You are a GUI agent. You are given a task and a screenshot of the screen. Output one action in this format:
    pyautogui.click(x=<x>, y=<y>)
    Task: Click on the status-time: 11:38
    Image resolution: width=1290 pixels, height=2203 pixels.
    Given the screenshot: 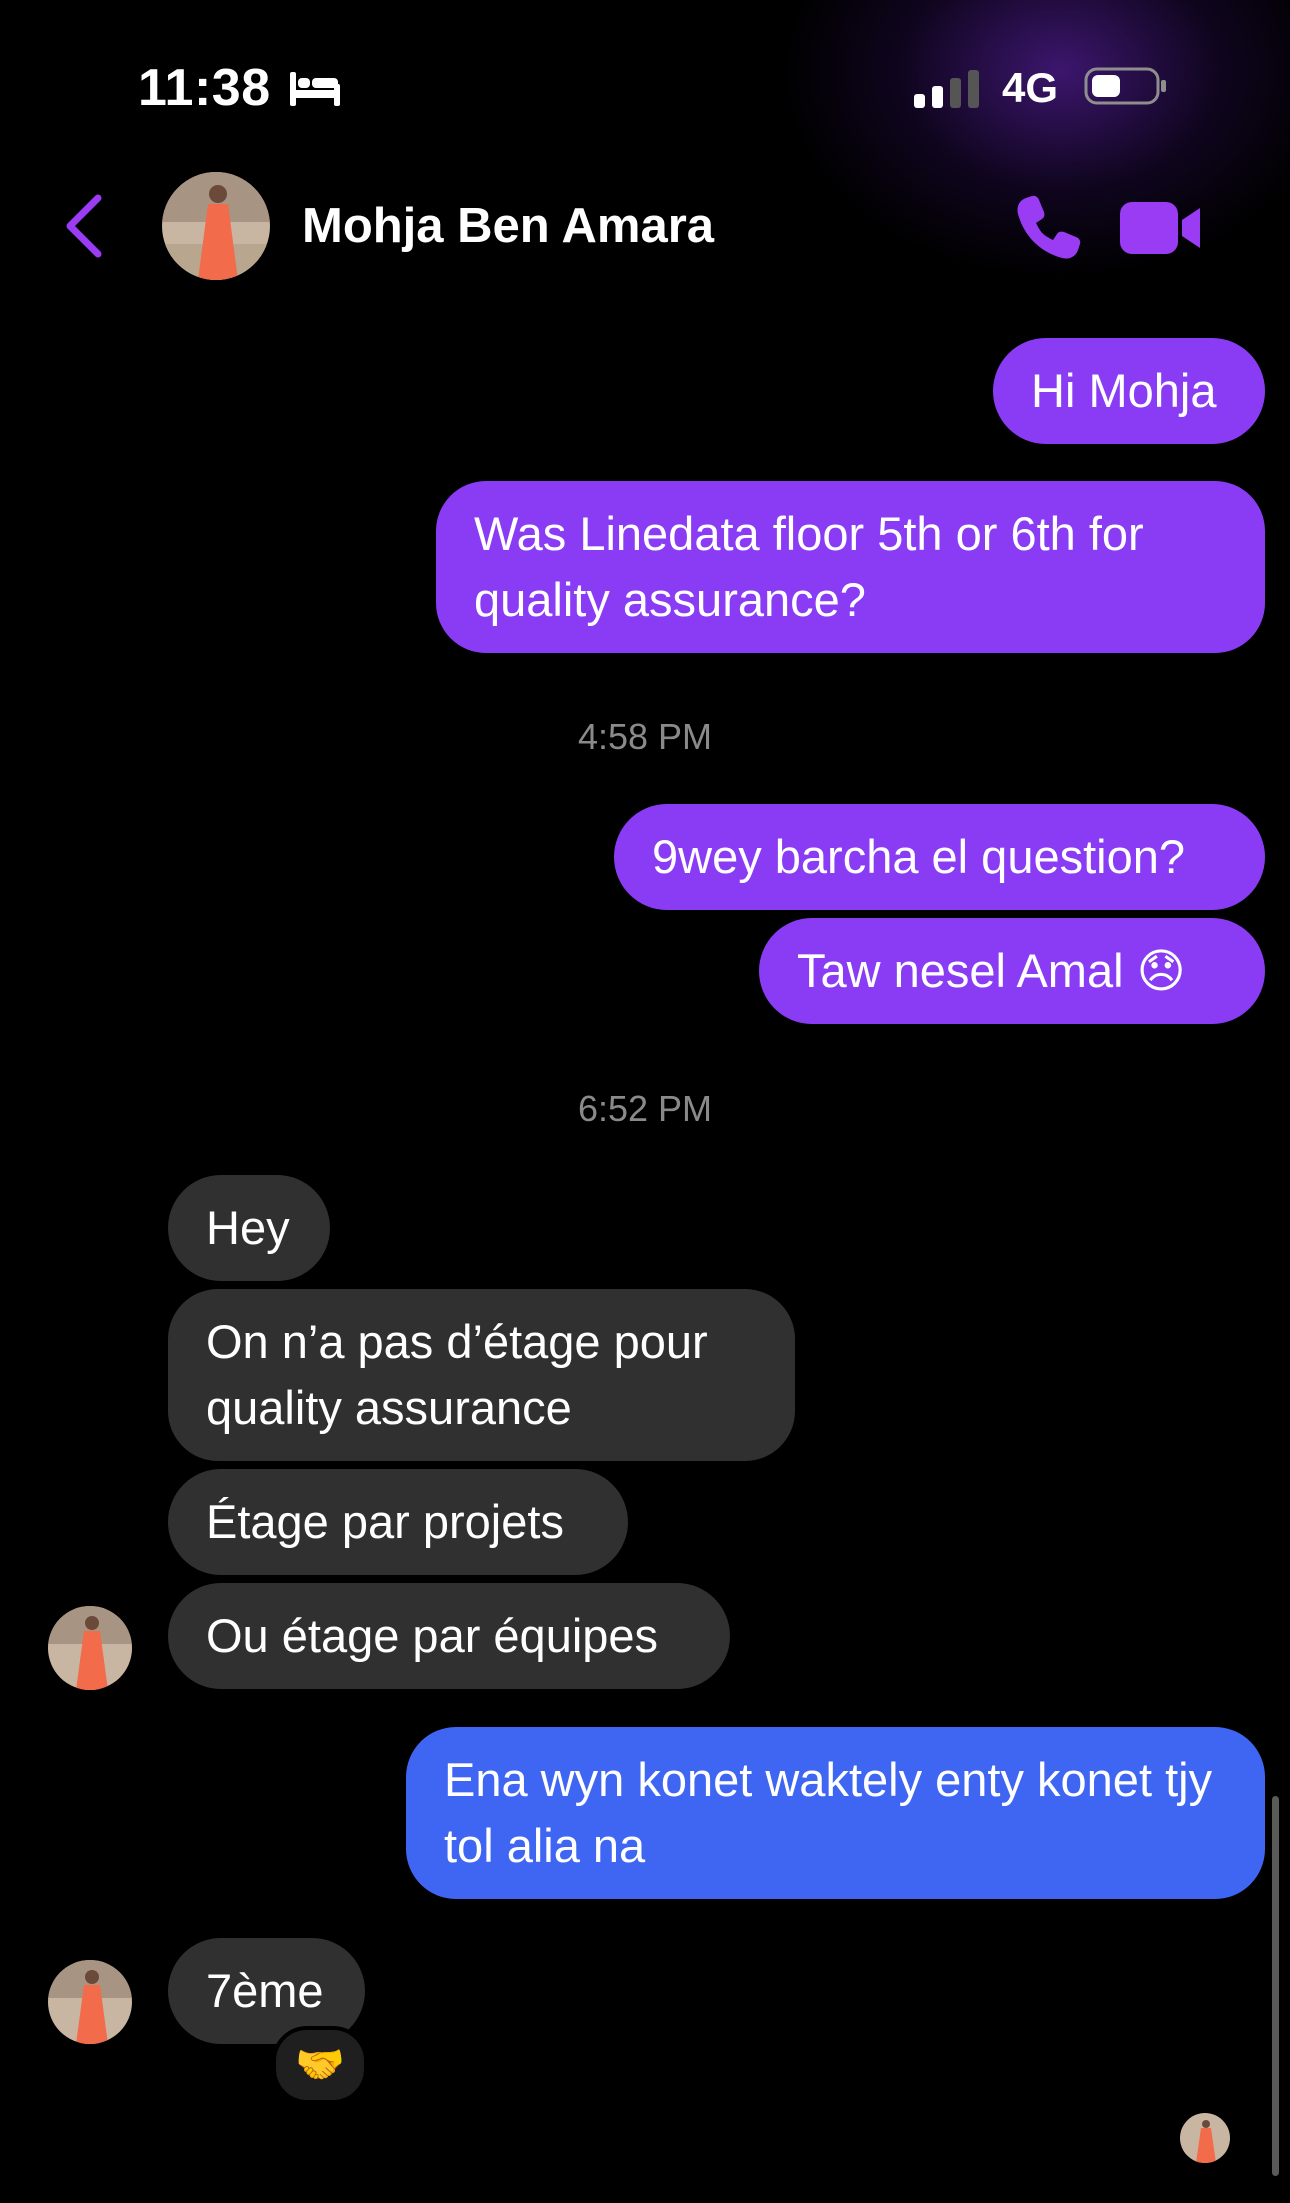 What is the action you would take?
    pyautogui.click(x=204, y=88)
    